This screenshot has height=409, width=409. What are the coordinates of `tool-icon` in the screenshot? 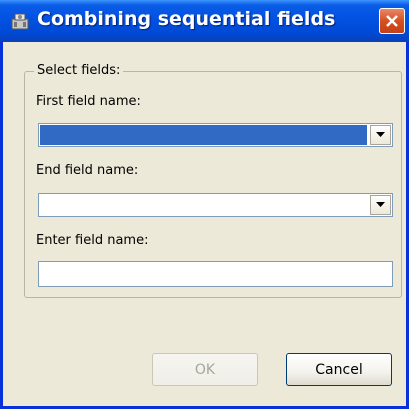 It's located at (21, 21).